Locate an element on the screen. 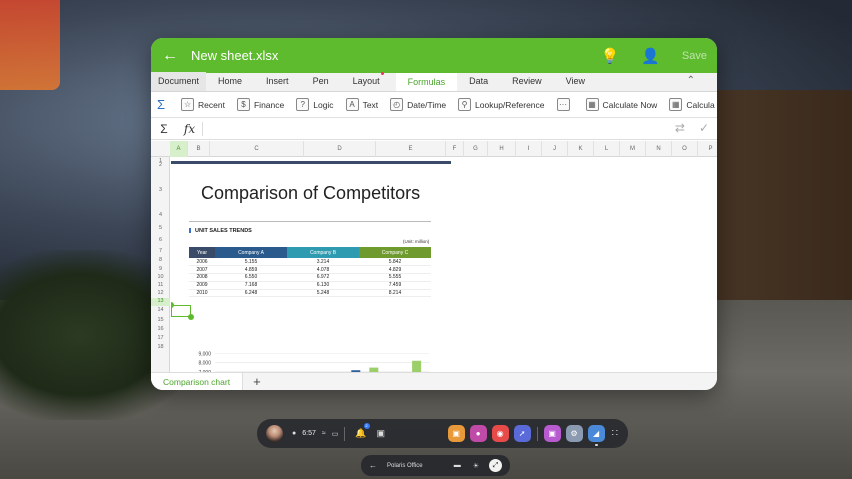 The width and height of the screenshot is (852, 479). more-functions-button: ··· is located at coordinates (563, 104).